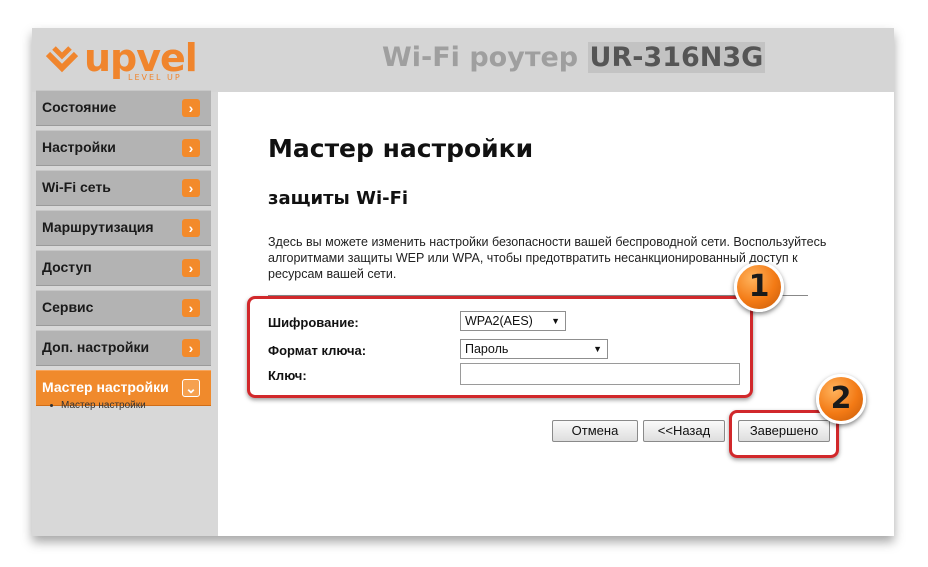 Image resolution: width=928 pixels, height=567 pixels. Describe the element at coordinates (123, 148) in the screenshot. I see `sidebar-item-settings: Настройки ›` at that location.